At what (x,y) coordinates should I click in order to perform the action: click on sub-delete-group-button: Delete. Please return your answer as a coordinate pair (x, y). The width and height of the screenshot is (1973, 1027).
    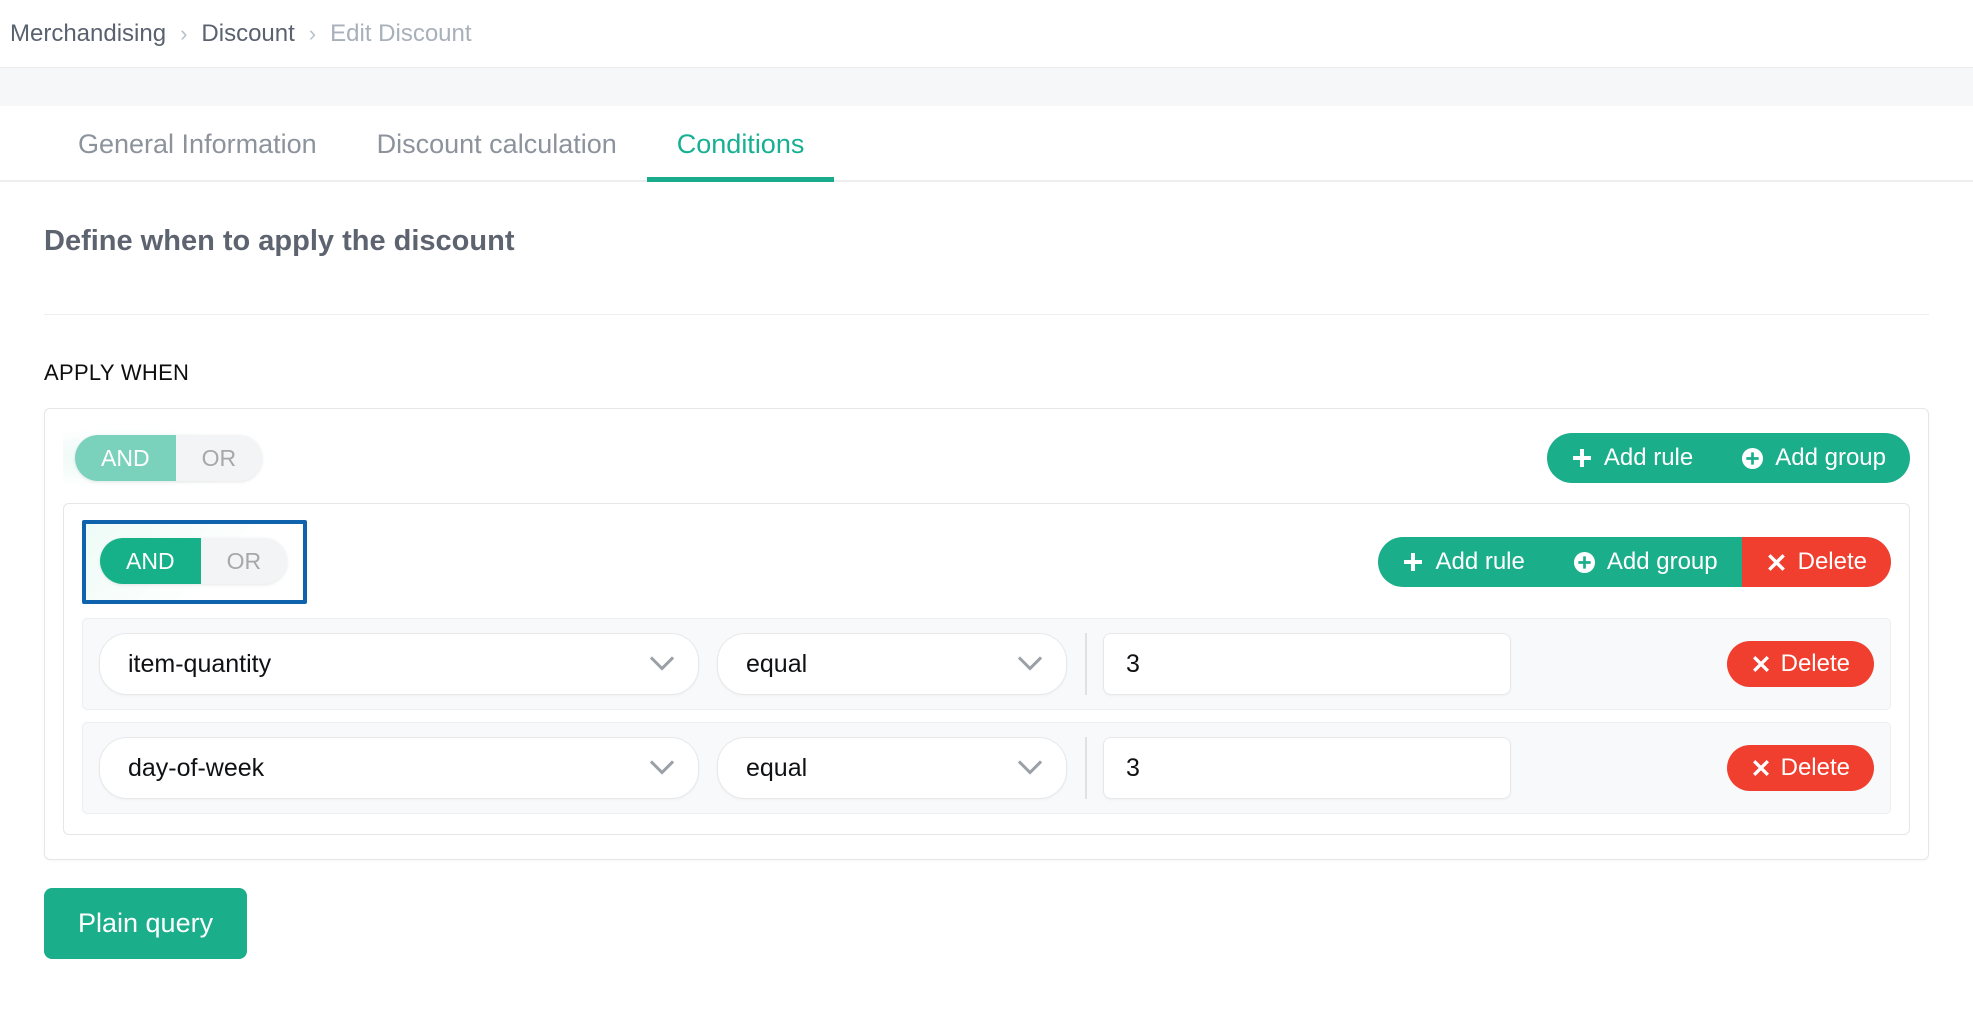
    Looking at the image, I should click on (1816, 562).